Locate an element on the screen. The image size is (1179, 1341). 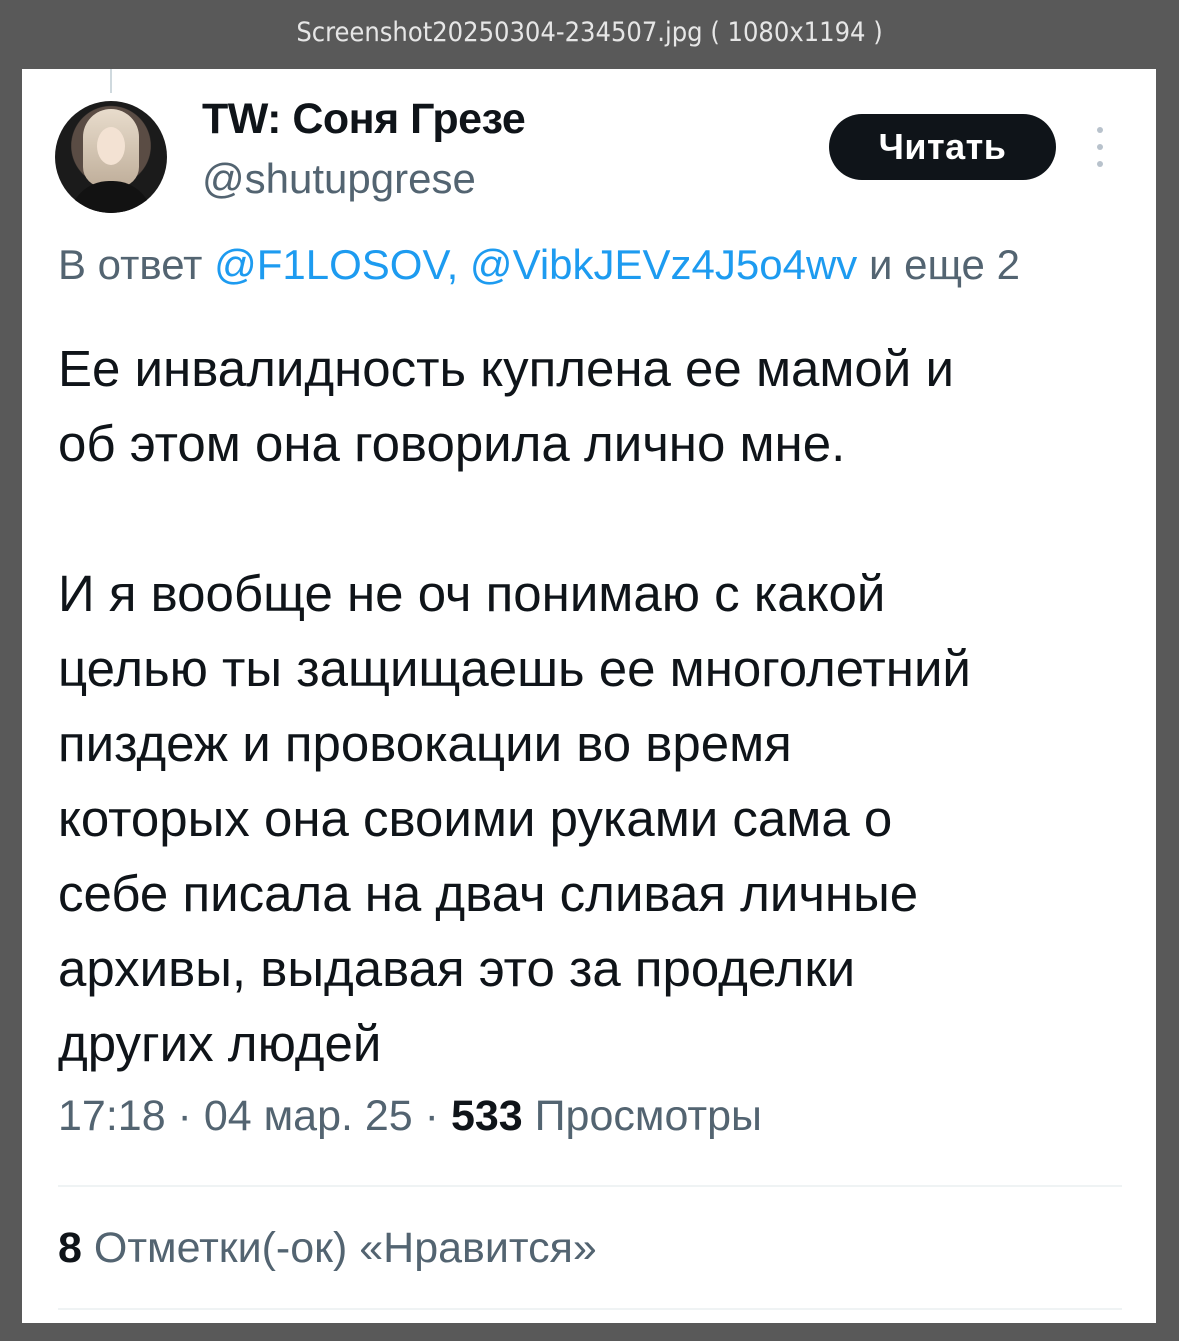
tweet-date: 04 мар. 25 is located at coordinates (308, 1116).